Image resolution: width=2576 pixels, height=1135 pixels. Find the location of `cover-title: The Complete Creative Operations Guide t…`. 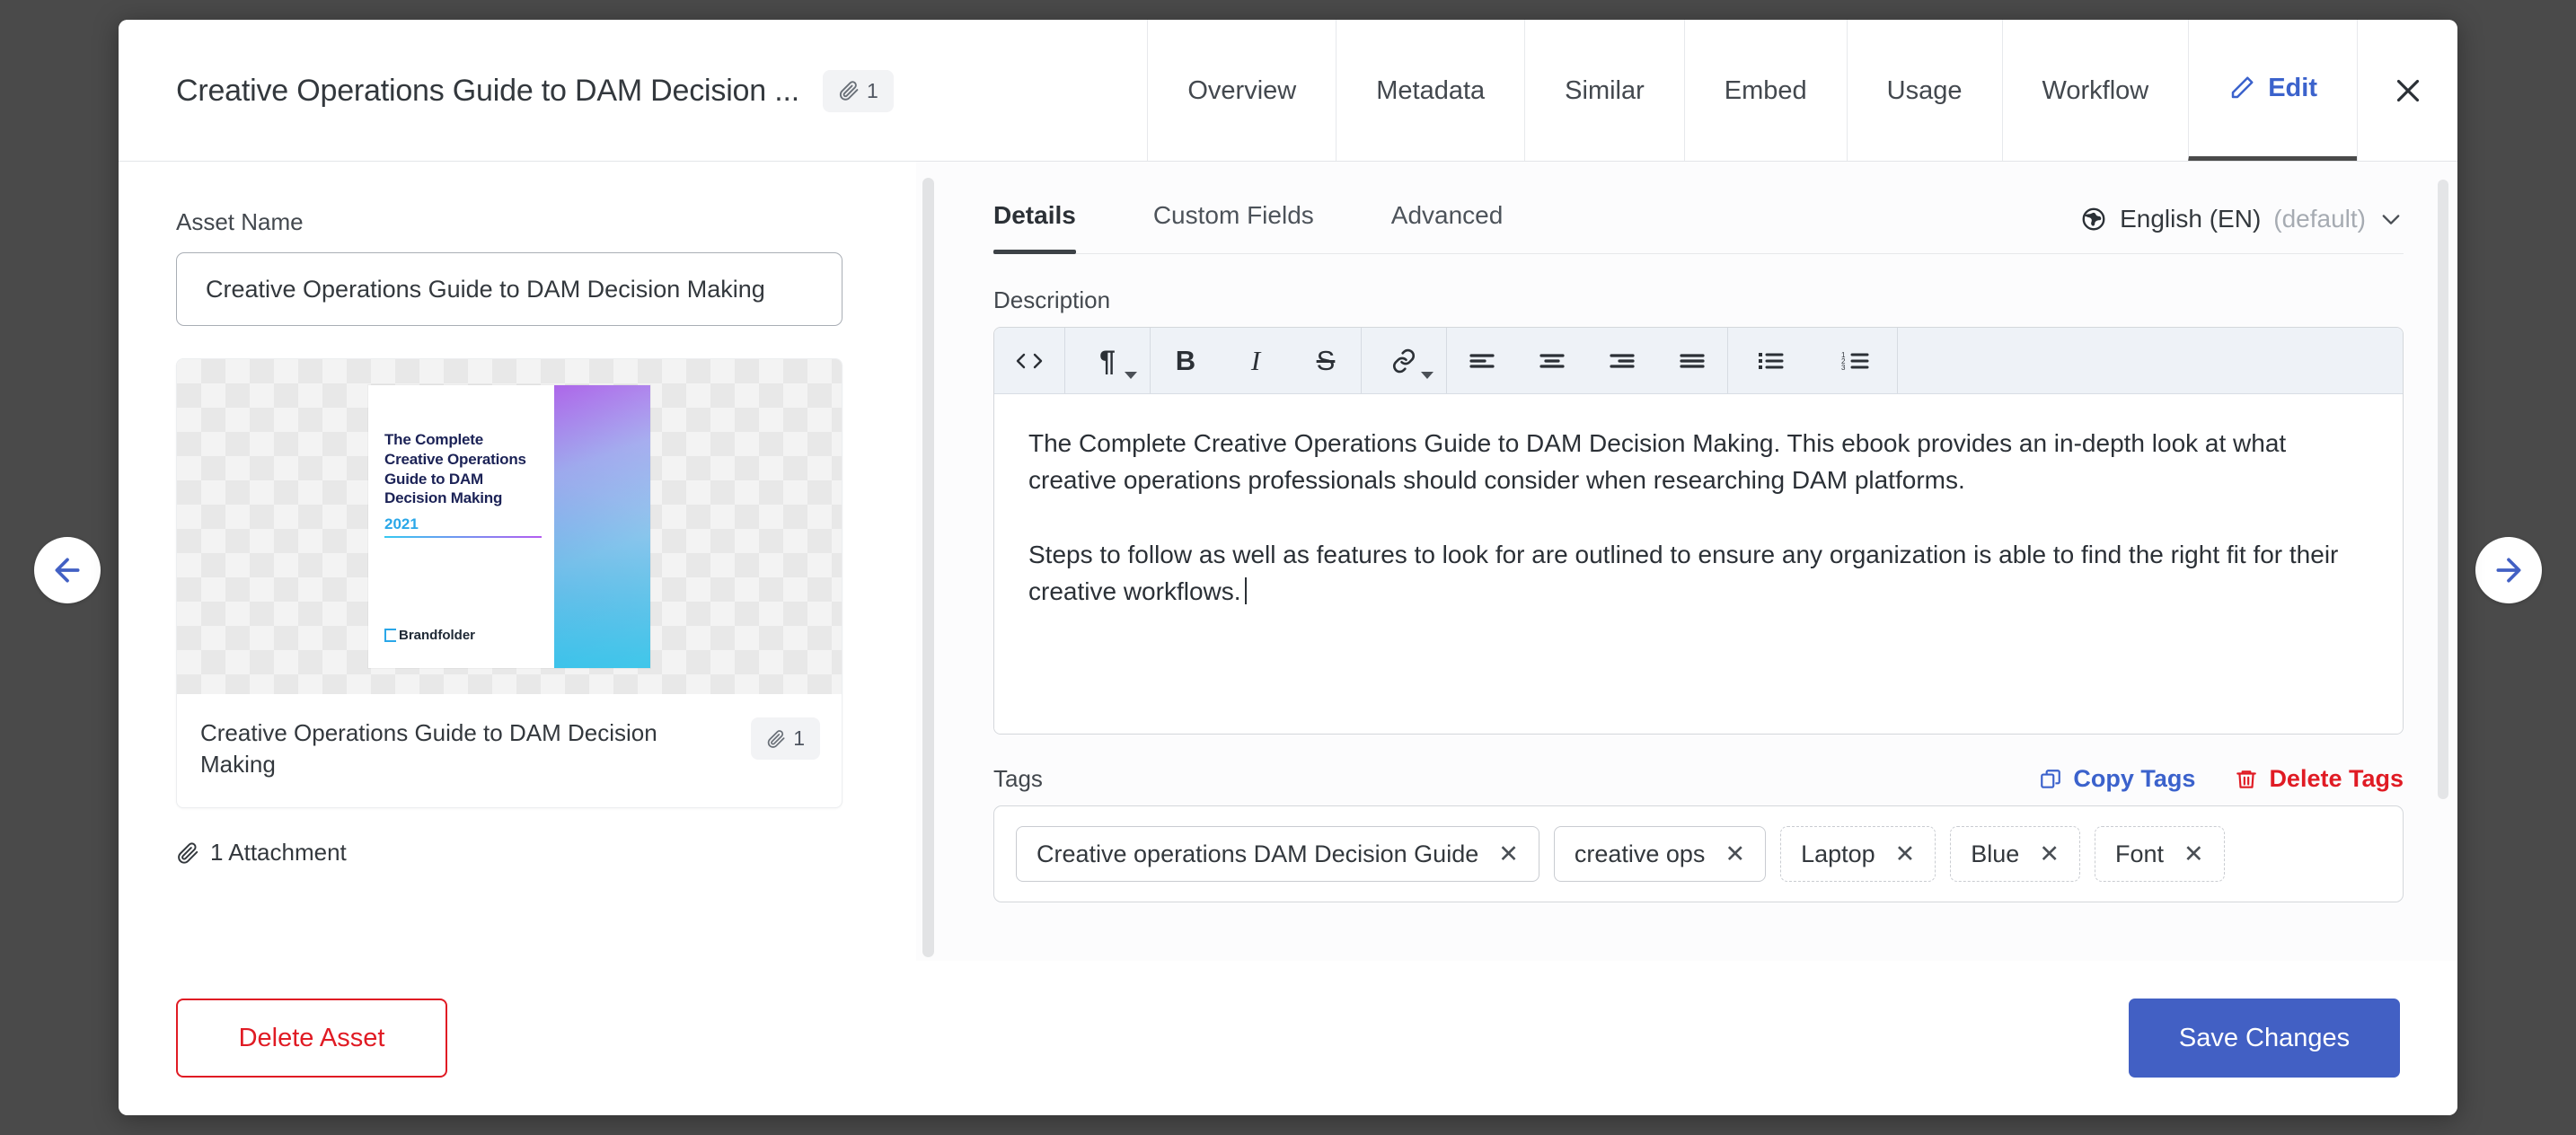

cover-title: The Complete Creative Operations Guide t… is located at coordinates (455, 469).